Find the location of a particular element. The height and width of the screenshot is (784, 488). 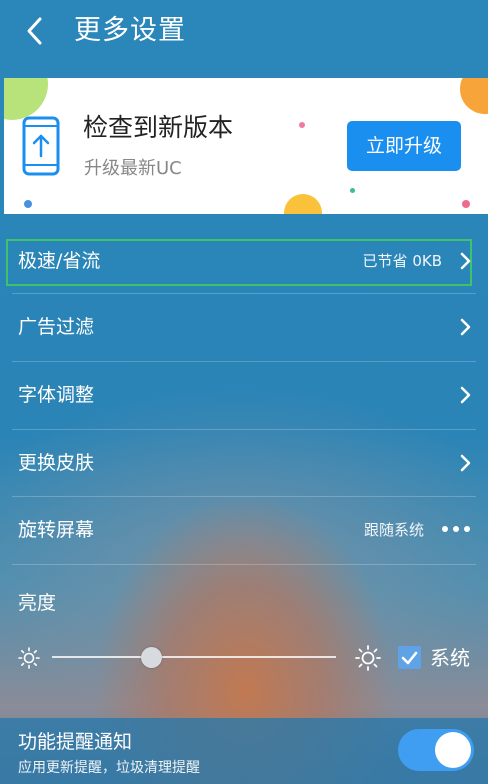

brightness-slider-track is located at coordinates (194, 657).